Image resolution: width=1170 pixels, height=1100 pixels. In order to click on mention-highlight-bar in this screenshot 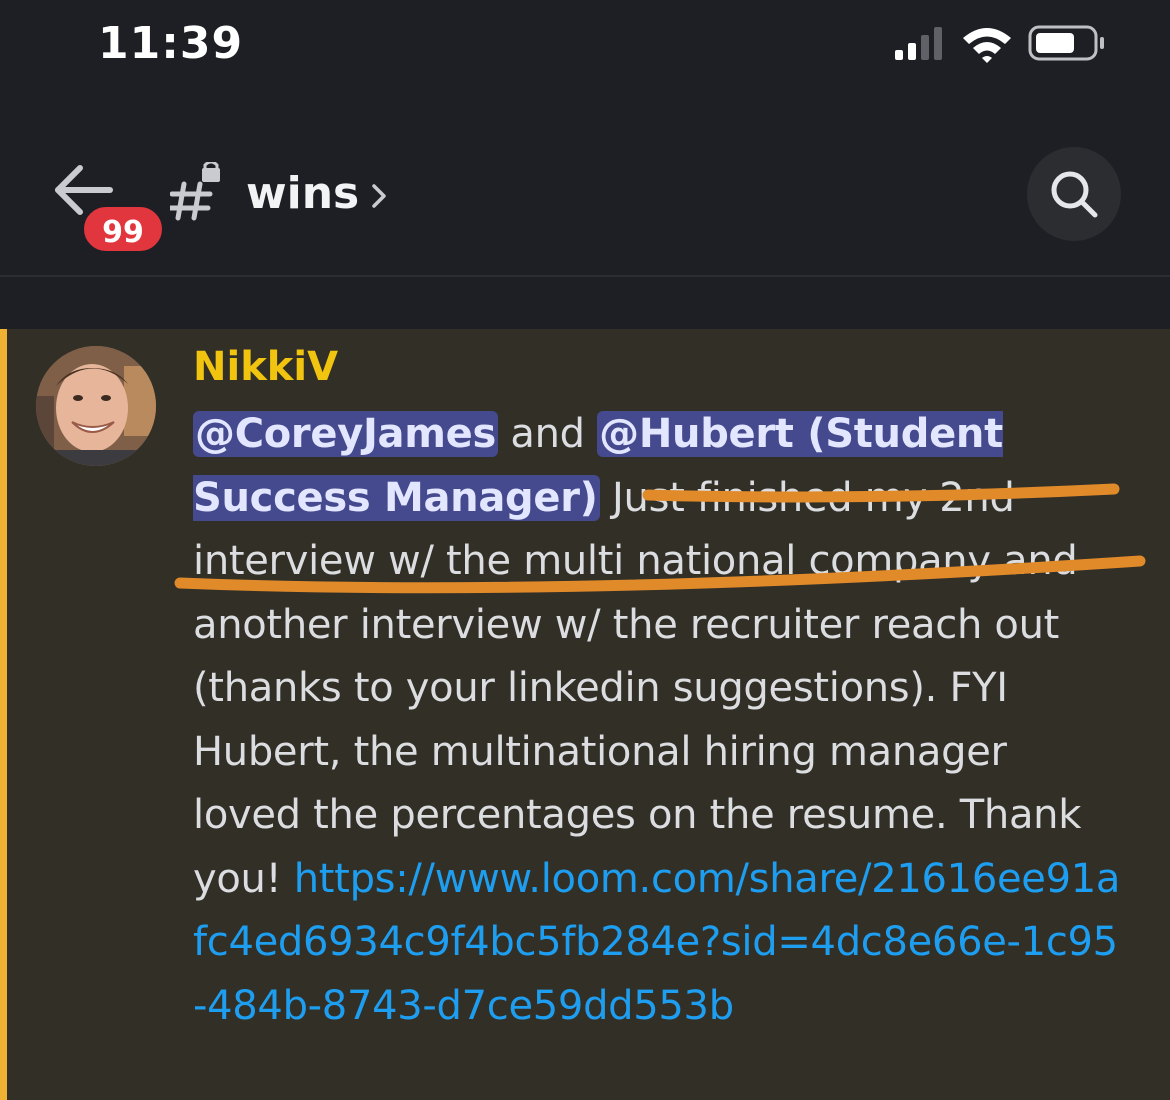, I will do `click(3, 714)`.